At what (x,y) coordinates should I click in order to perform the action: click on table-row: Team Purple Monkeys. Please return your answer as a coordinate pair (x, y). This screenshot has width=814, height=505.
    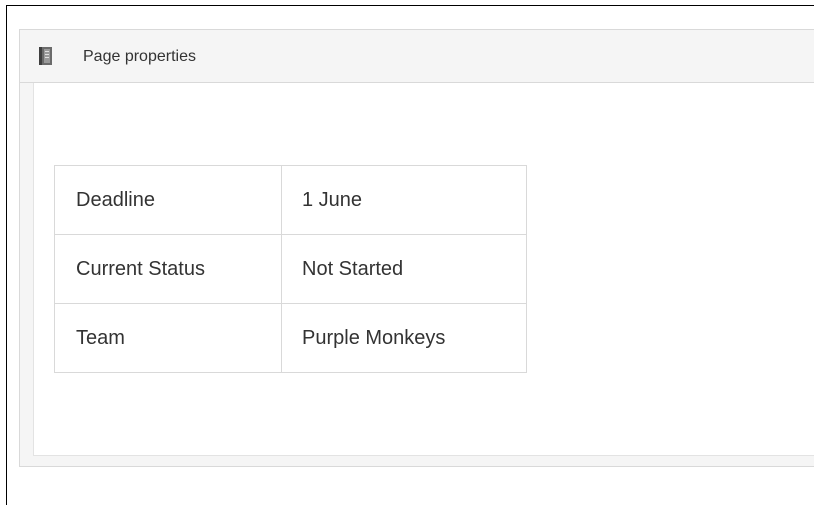
    Looking at the image, I should click on (290, 338).